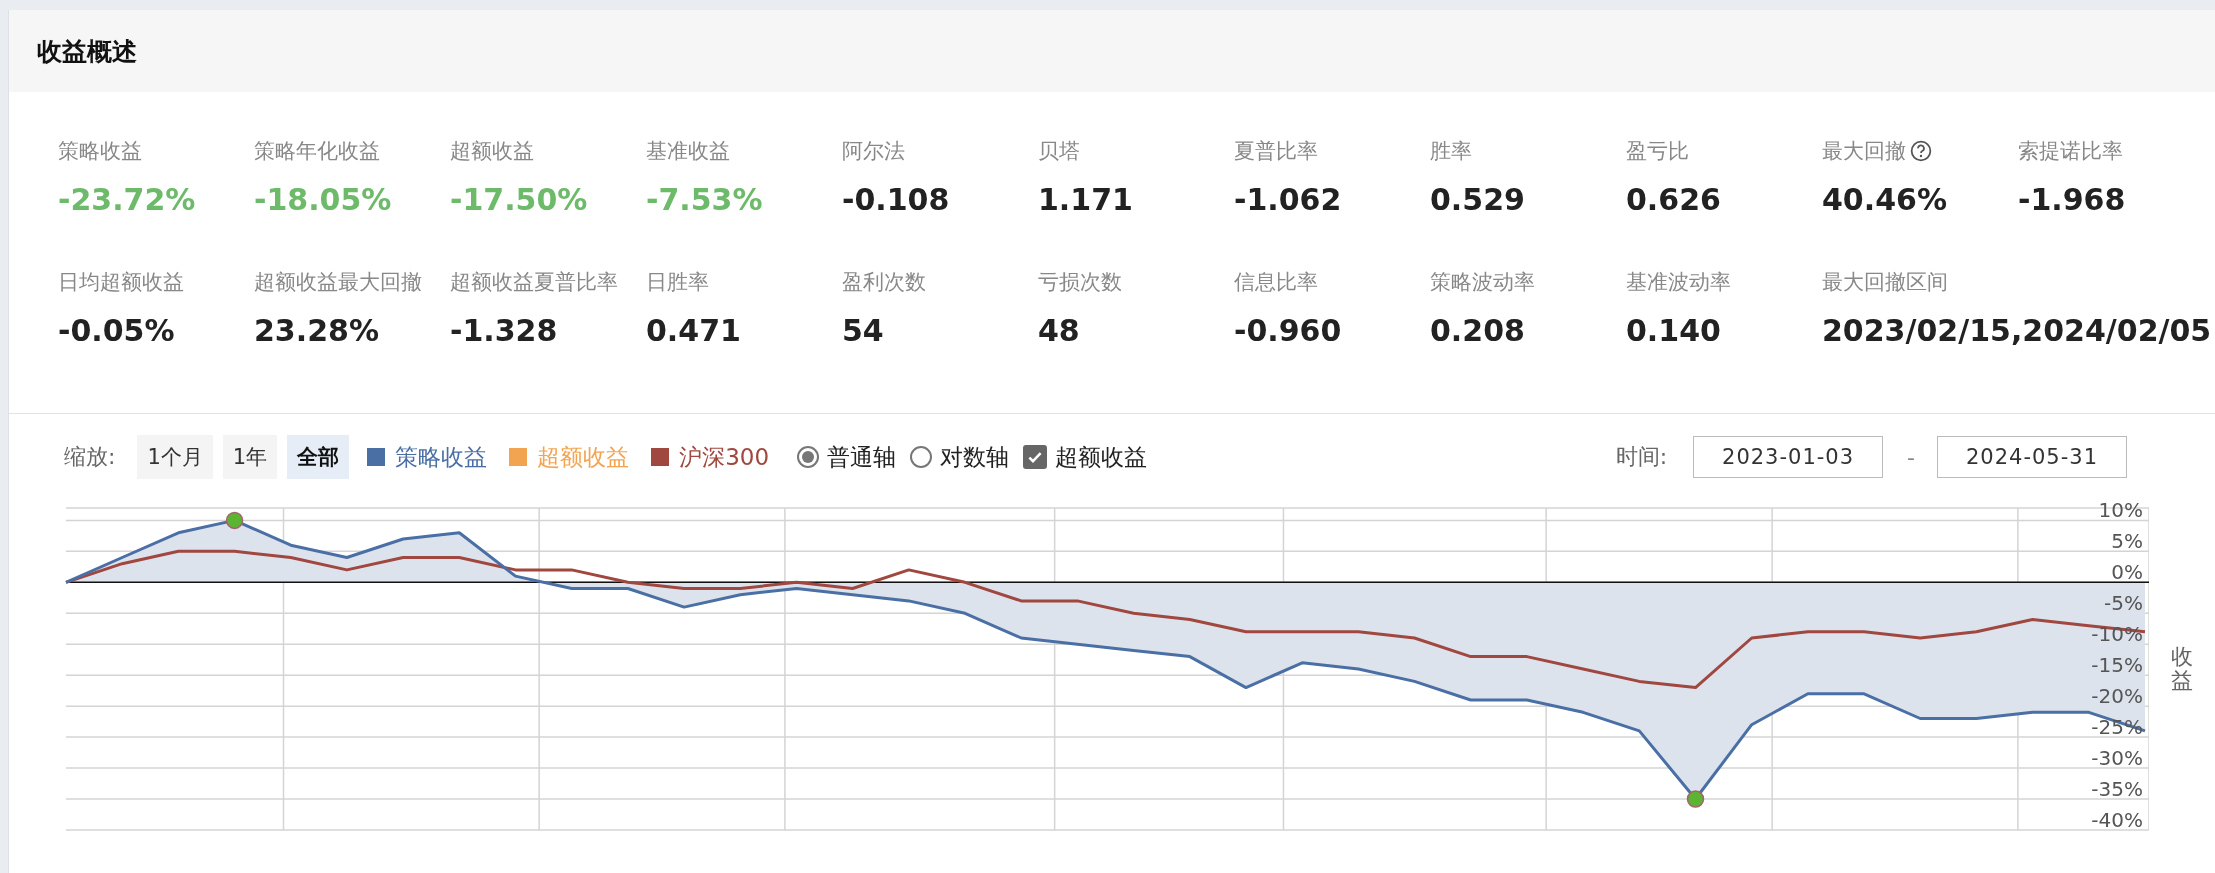 This screenshot has width=2215, height=873. I want to click on time-label: 时间:, so click(1641, 457).